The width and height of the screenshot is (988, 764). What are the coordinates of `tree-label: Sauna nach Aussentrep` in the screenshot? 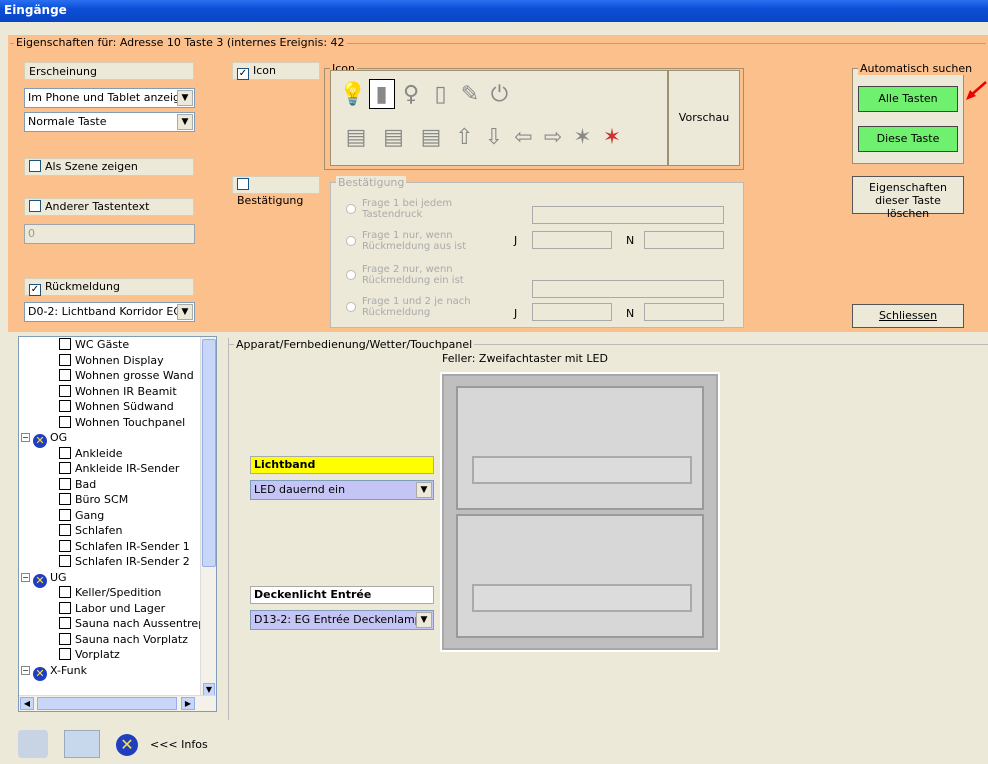 It's located at (140, 623).